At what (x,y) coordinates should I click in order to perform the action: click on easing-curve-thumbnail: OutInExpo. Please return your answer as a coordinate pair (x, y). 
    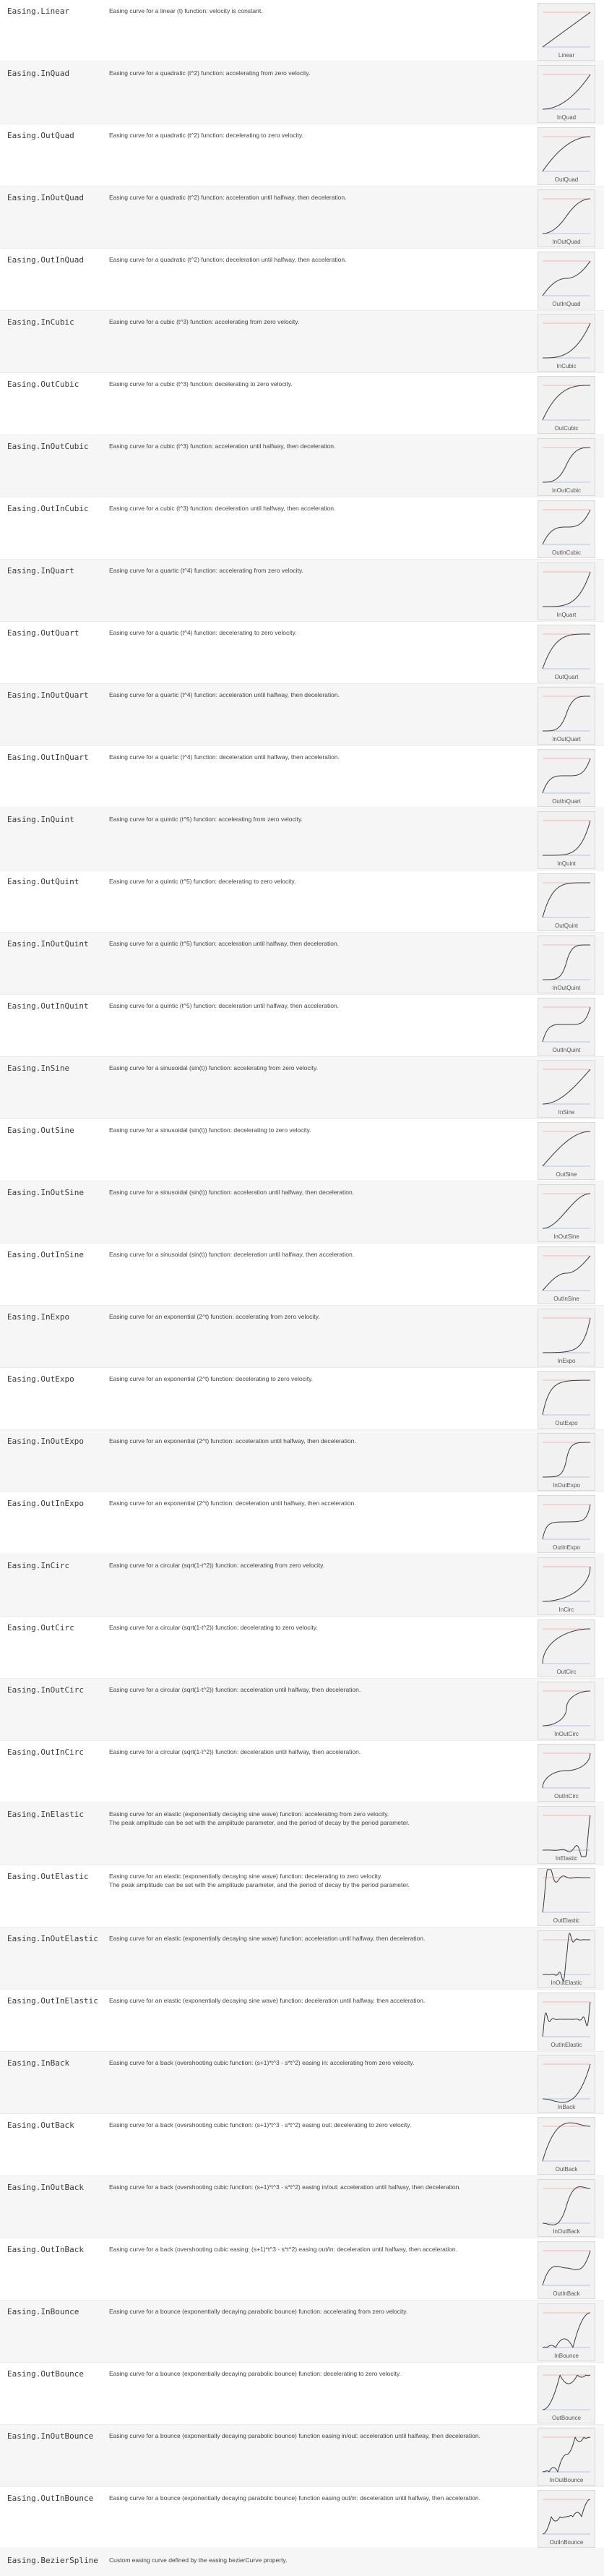
    Looking at the image, I should click on (566, 1524).